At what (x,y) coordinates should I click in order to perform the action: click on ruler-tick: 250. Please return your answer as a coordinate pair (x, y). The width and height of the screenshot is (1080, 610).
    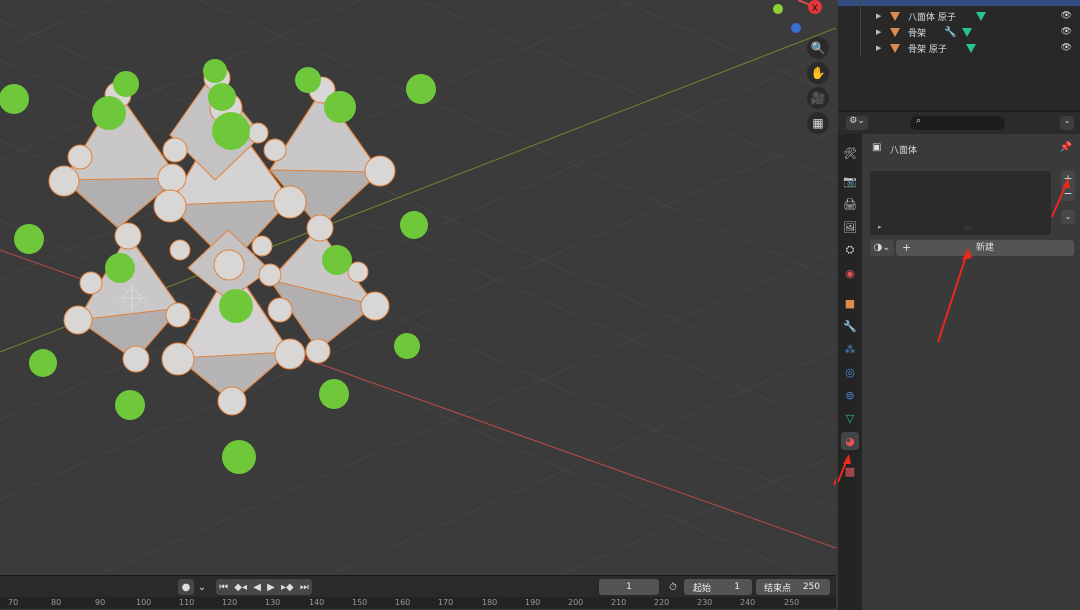
    Looking at the image, I should click on (792, 602).